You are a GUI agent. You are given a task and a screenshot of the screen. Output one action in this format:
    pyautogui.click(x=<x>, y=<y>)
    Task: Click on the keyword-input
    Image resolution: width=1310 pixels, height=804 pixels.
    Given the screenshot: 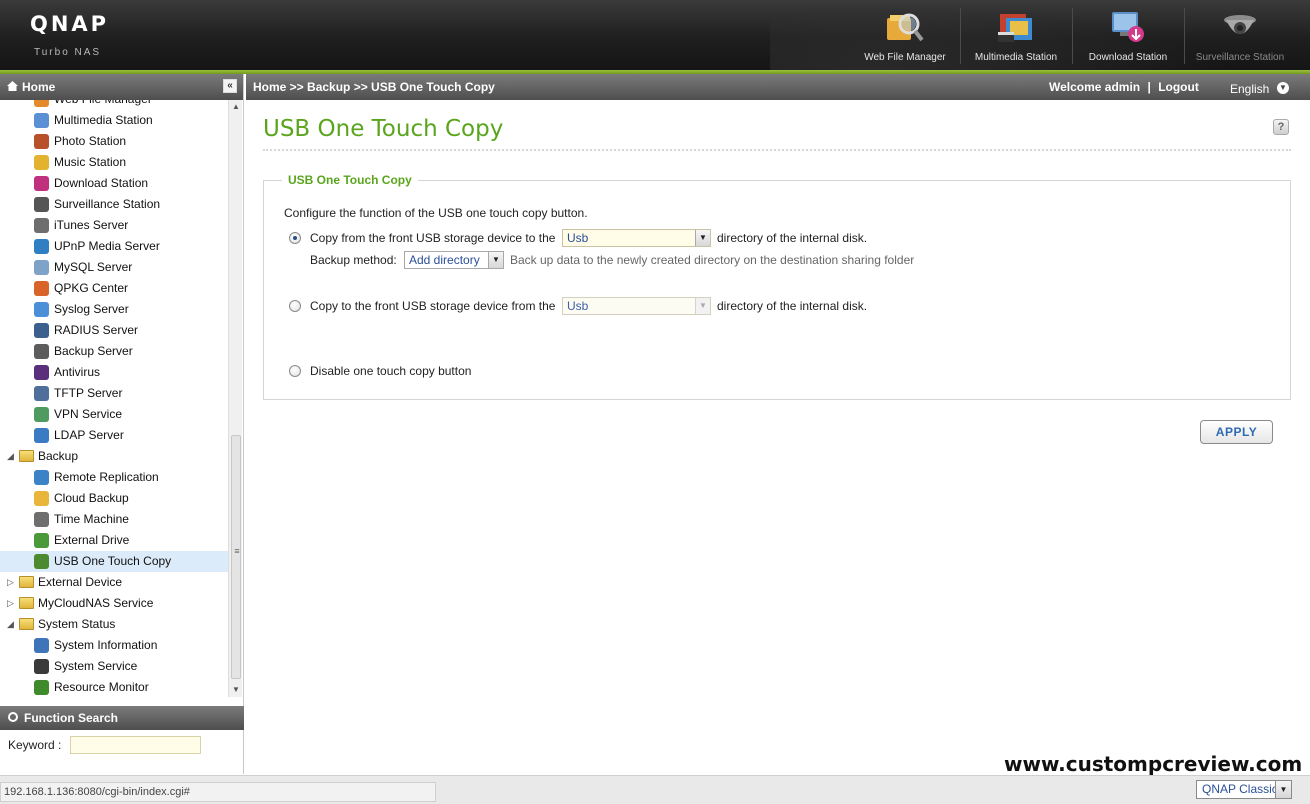 What is the action you would take?
    pyautogui.click(x=135, y=745)
    